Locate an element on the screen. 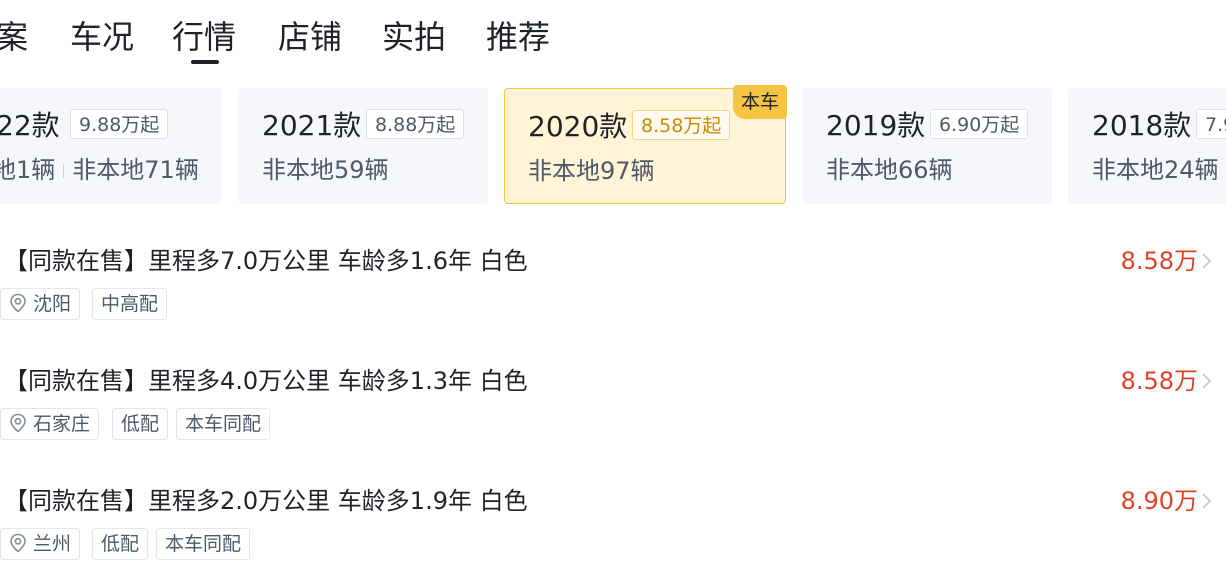 Image resolution: width=1226 pixels, height=564 pixels. location-tag: 石家庄 is located at coordinates (50, 424).